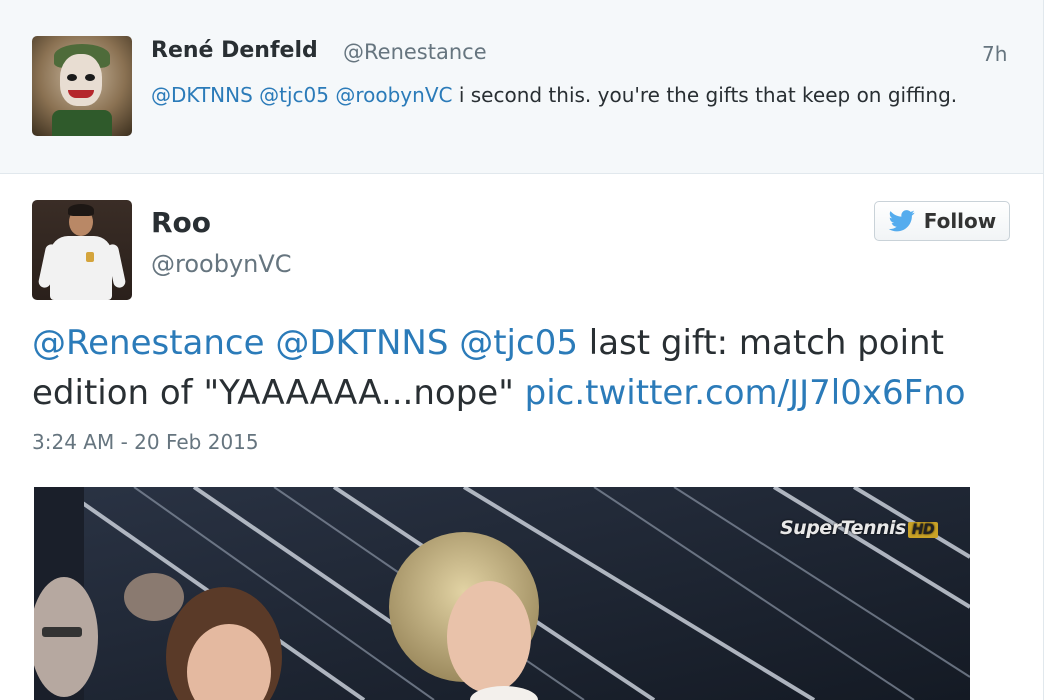 This screenshot has width=1050, height=700. What do you see at coordinates (923, 530) in the screenshot?
I see `hd-badge: HD` at bounding box center [923, 530].